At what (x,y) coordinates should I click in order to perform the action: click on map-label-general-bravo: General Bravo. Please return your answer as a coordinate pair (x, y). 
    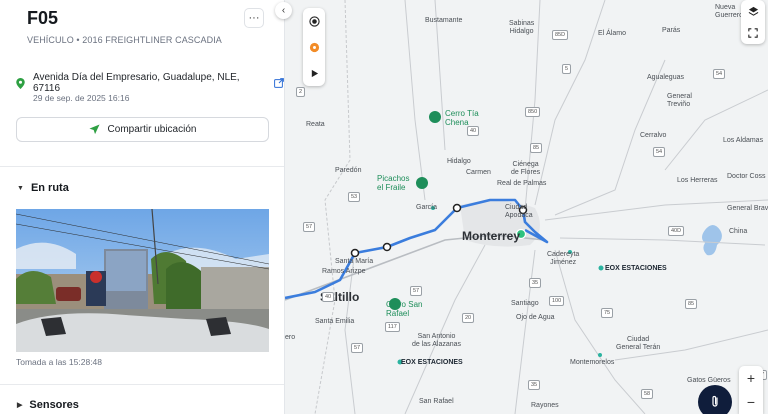
    Looking at the image, I should click on (747, 208).